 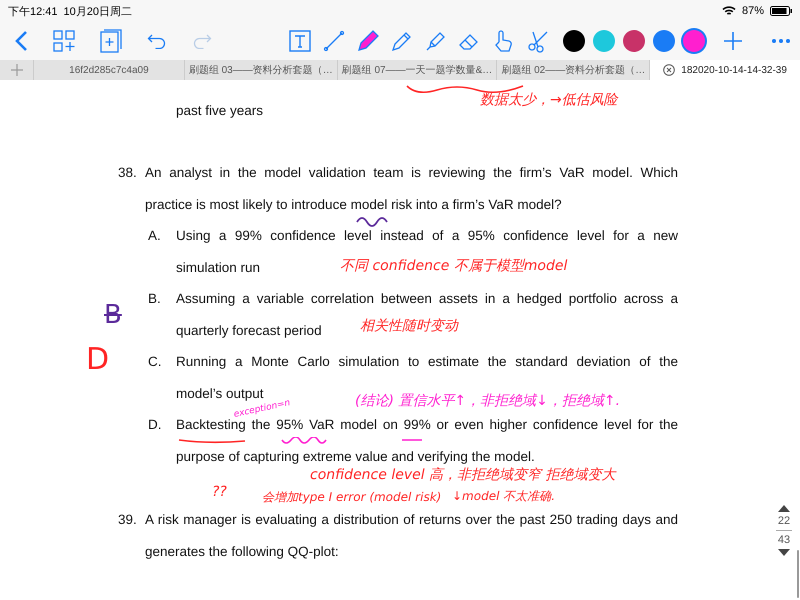 What do you see at coordinates (784, 552) in the screenshot?
I see `page-down-icon` at bounding box center [784, 552].